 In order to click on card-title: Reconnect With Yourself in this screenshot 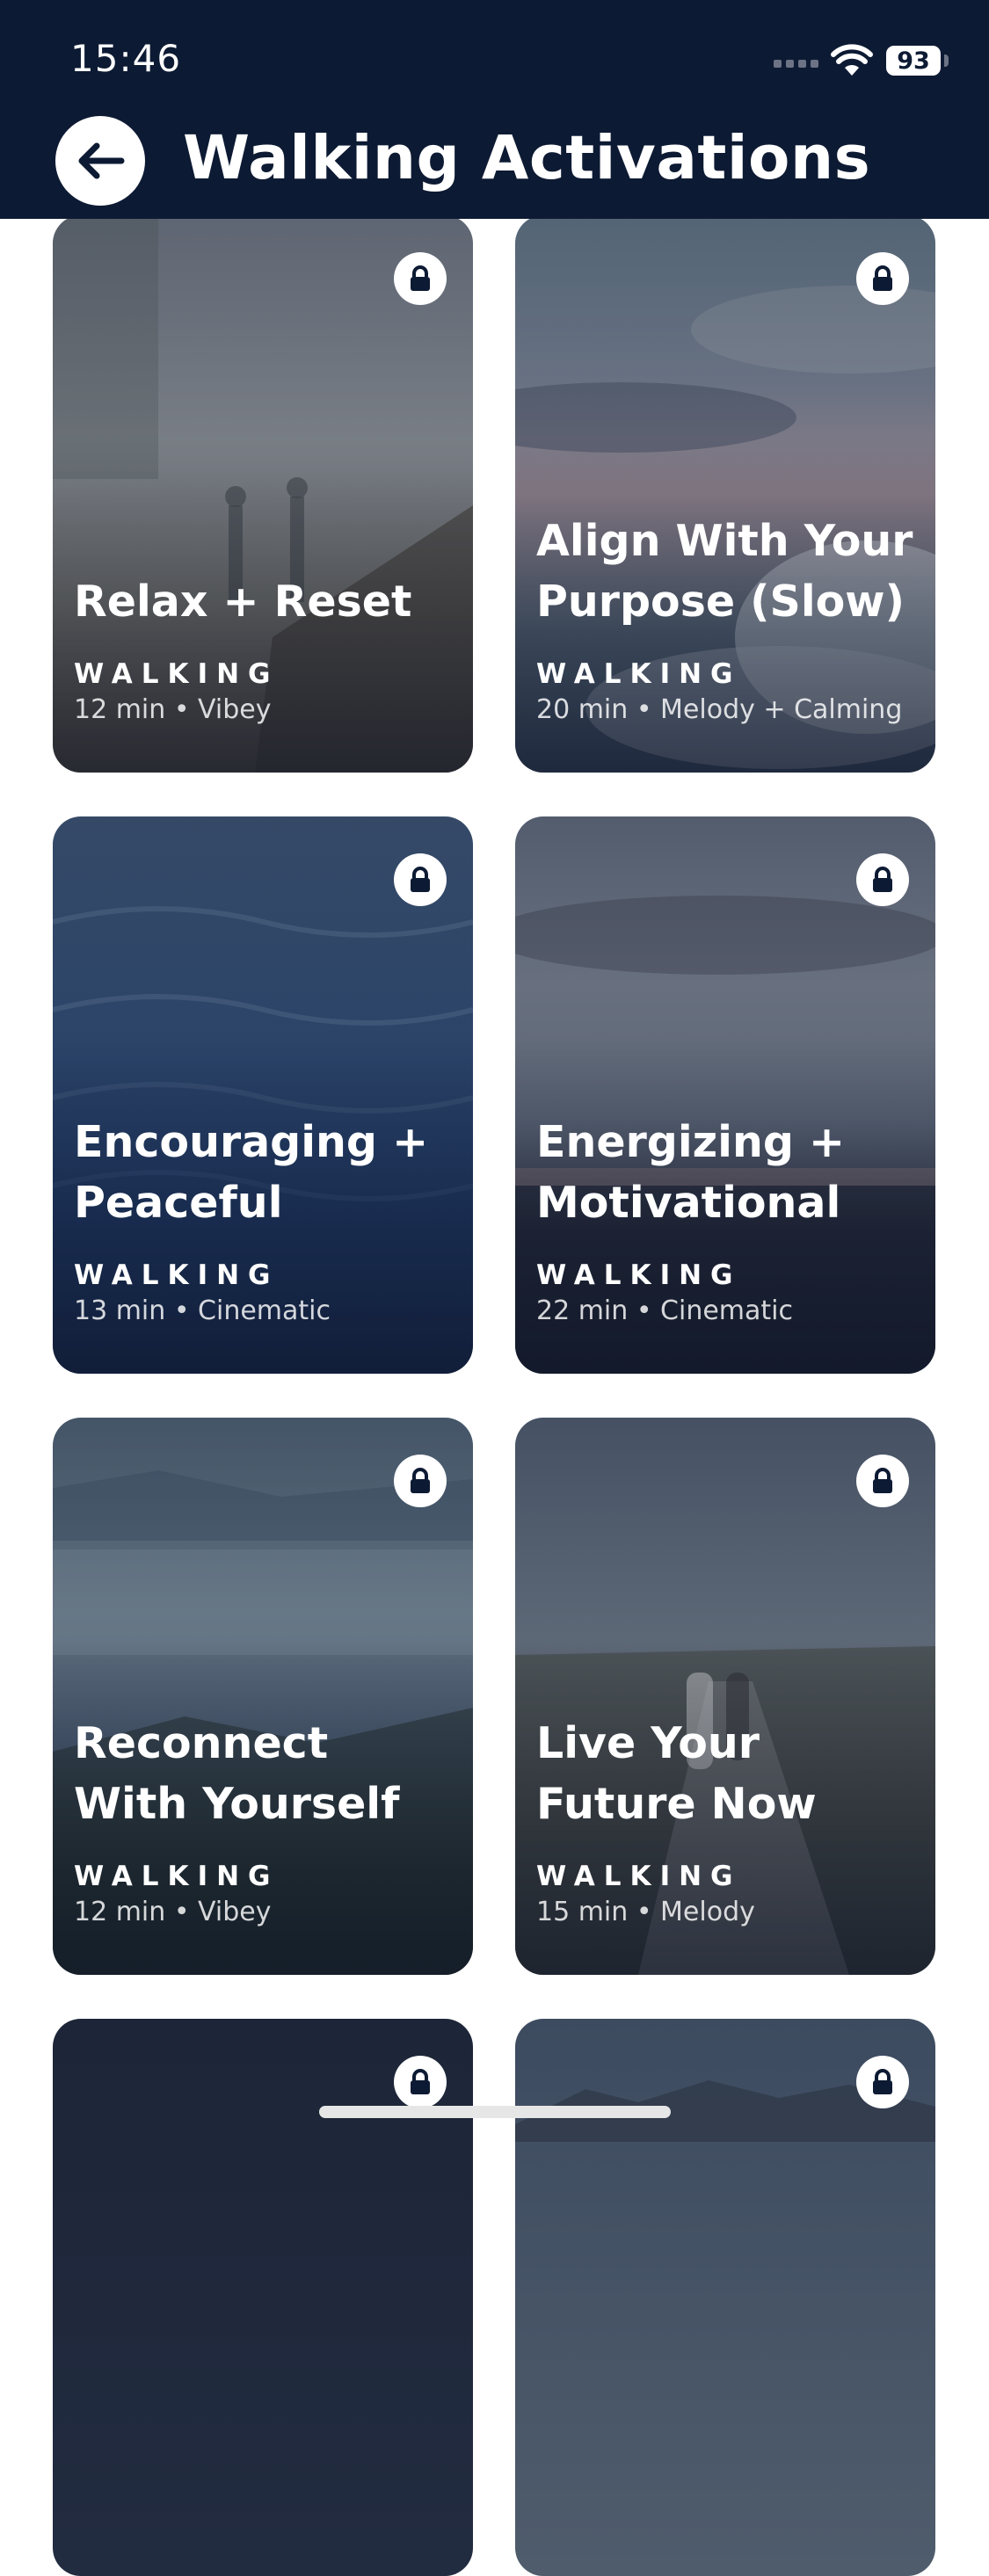, I will do `click(237, 1773)`.